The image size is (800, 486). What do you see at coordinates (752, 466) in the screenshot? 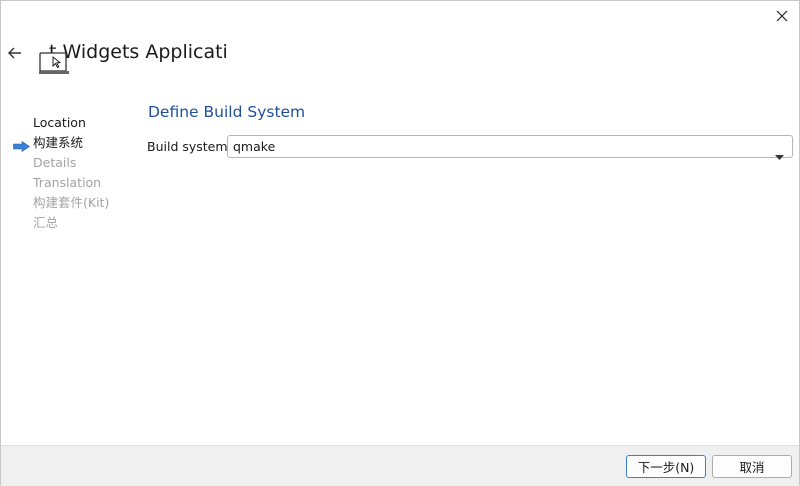
I see `cancel-button: 取消` at bounding box center [752, 466].